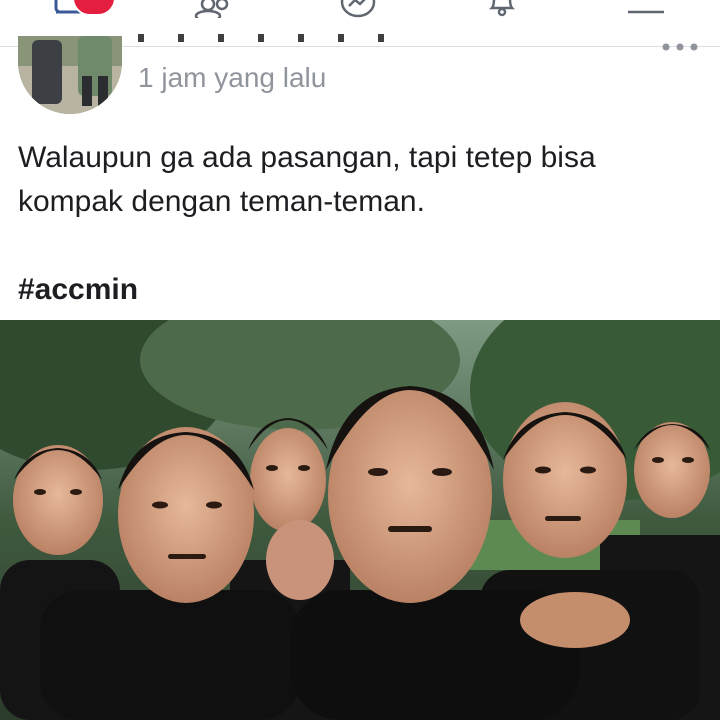  What do you see at coordinates (221, 201) in the screenshot?
I see `post-text-line-2: kompak dengan teman-teman.` at bounding box center [221, 201].